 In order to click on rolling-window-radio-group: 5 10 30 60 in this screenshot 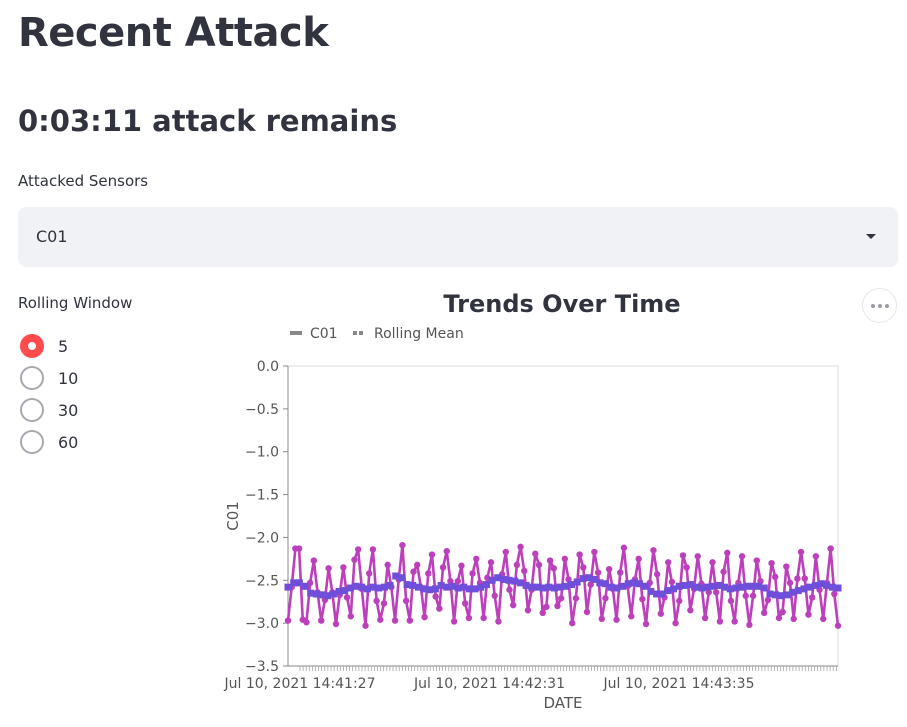, I will do `click(49, 394)`.